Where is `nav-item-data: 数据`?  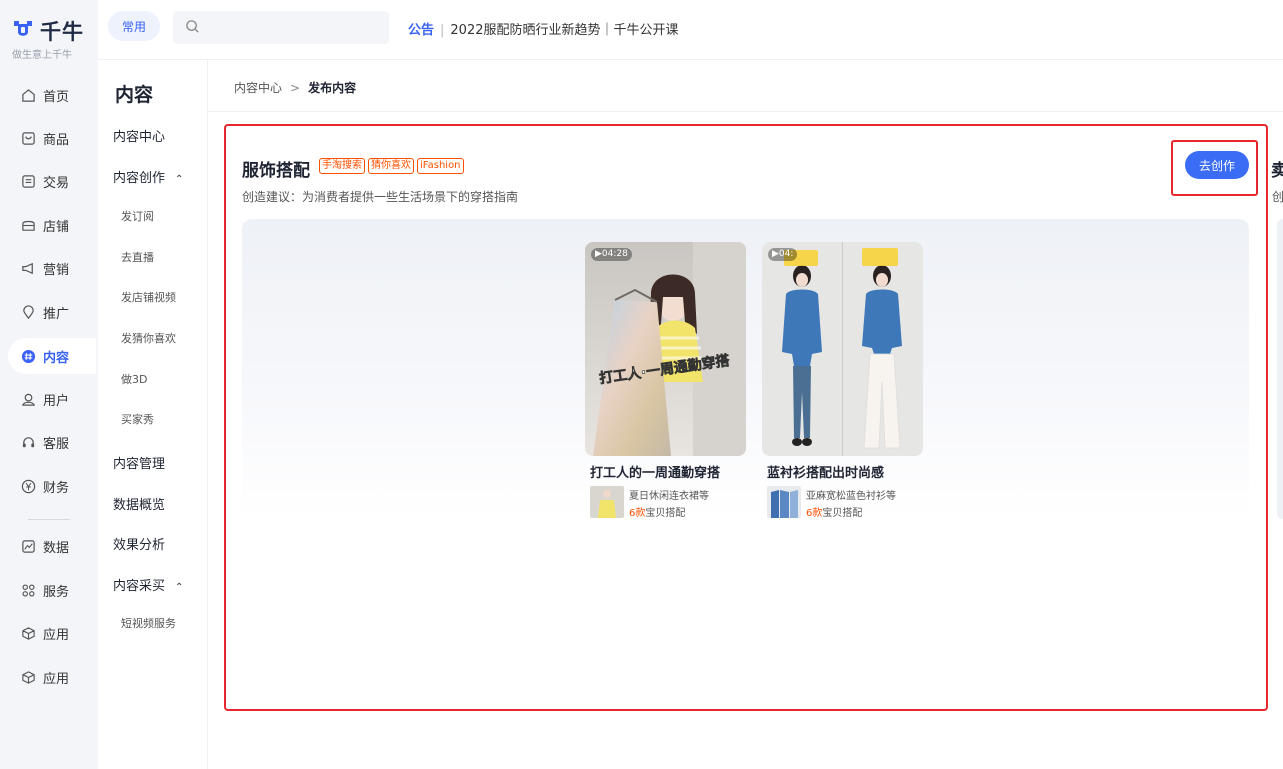
nav-item-data: 数据 is located at coordinates (52, 546).